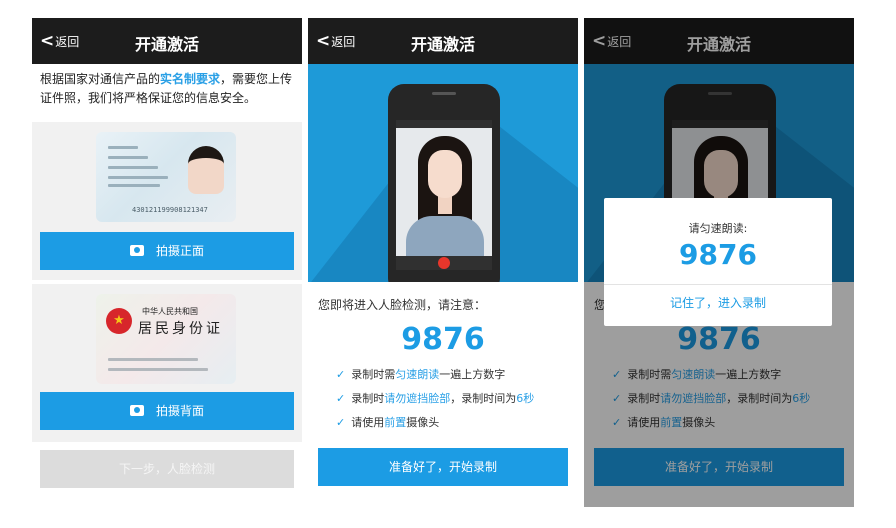 This screenshot has height=528, width=896. What do you see at coordinates (443, 339) in the screenshot?
I see `read-number: 9876` at bounding box center [443, 339].